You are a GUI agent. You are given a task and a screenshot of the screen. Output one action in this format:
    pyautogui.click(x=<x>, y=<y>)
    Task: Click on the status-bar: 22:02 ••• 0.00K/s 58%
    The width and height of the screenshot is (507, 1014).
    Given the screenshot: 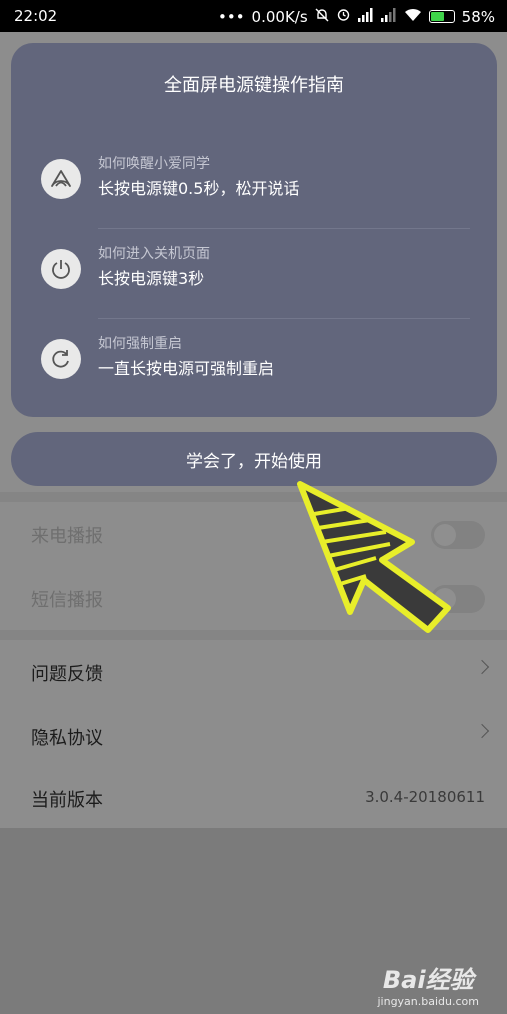 What is the action you would take?
    pyautogui.click(x=253, y=16)
    